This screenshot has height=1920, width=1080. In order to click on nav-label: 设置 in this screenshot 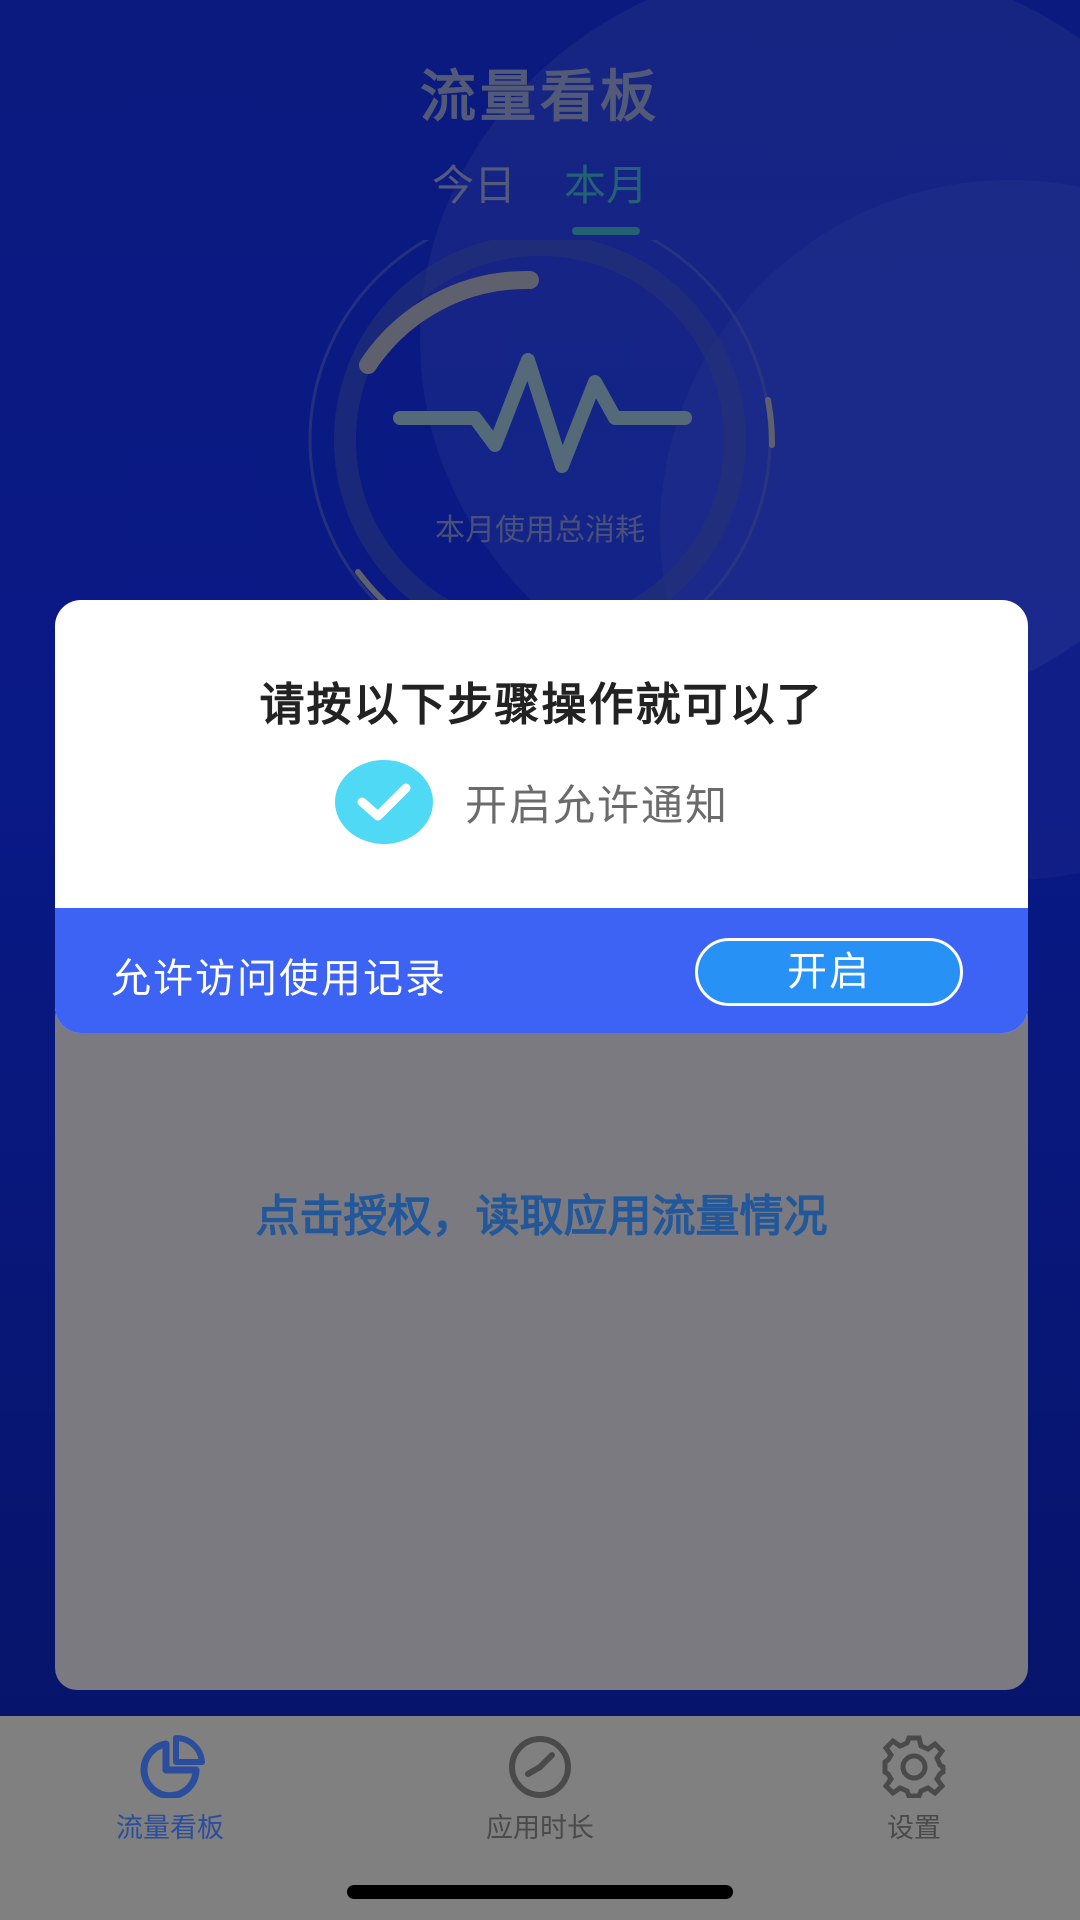, I will do `click(914, 1828)`.